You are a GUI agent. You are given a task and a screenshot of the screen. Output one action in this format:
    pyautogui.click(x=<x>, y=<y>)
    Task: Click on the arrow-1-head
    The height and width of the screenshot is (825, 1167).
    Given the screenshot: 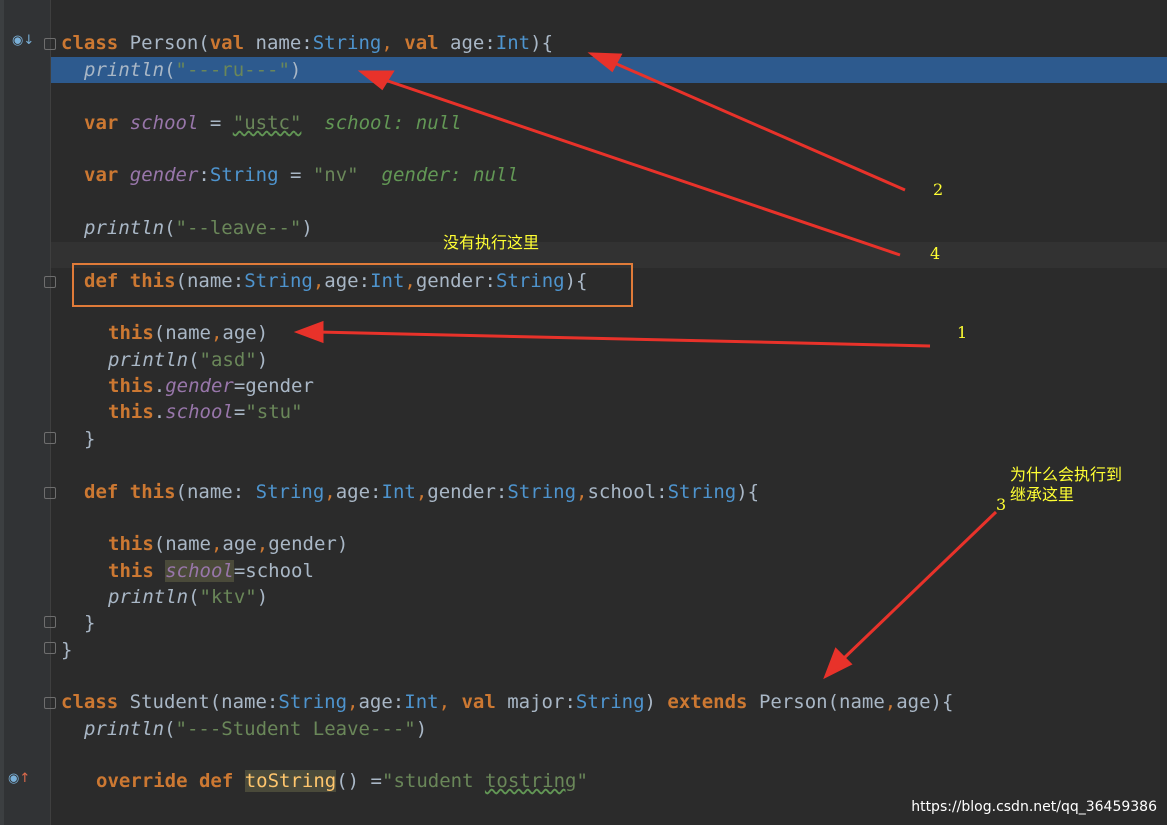 What is the action you would take?
    pyautogui.click(x=308, y=332)
    